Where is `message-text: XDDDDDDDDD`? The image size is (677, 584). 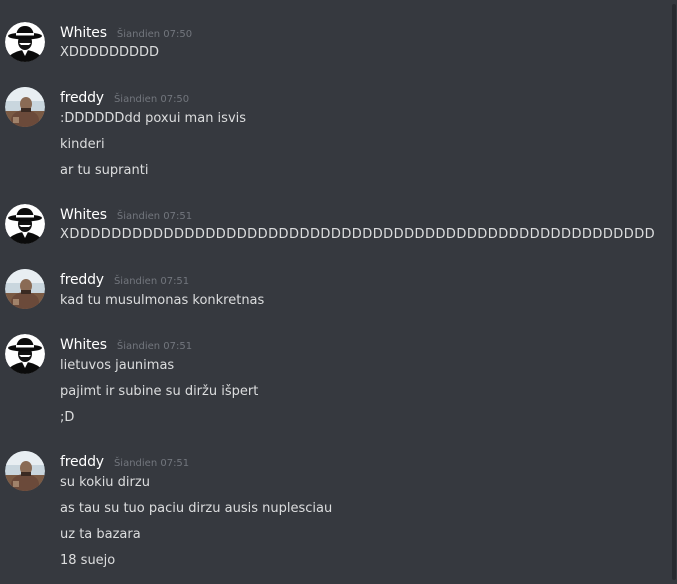 message-text: XDDDDDDDDD is located at coordinates (109, 52).